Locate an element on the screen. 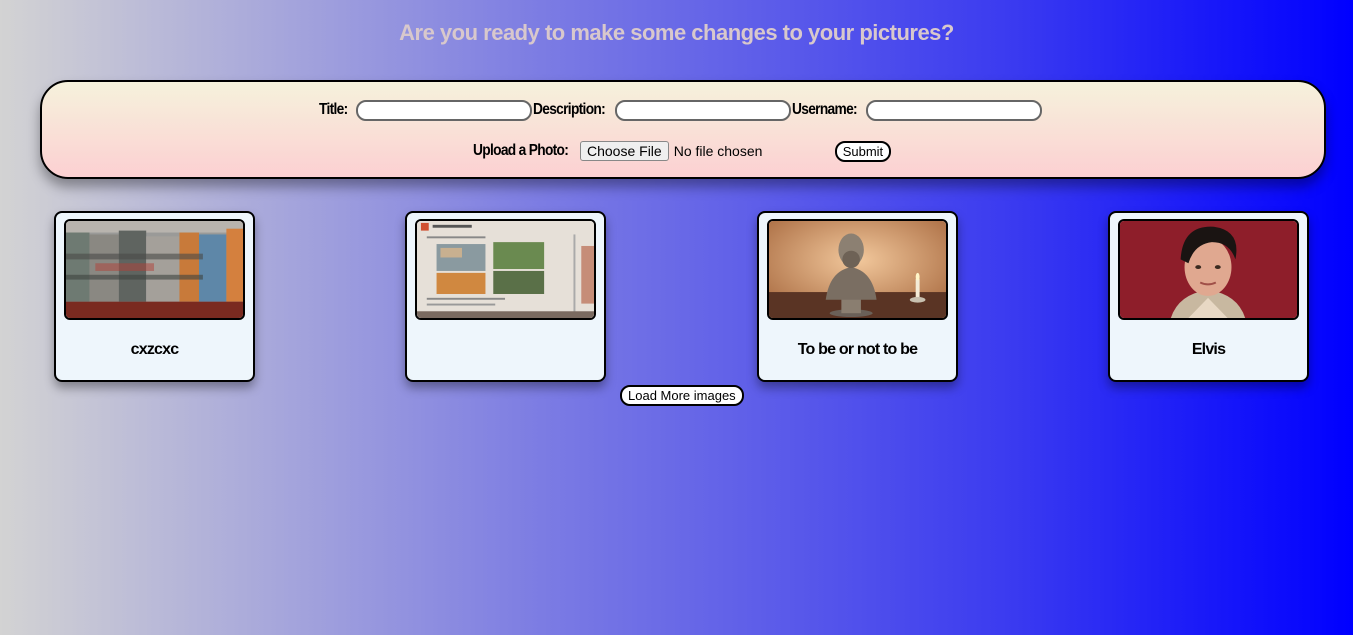 The width and height of the screenshot is (1353, 635). textbook-page-photo is located at coordinates (505, 269).